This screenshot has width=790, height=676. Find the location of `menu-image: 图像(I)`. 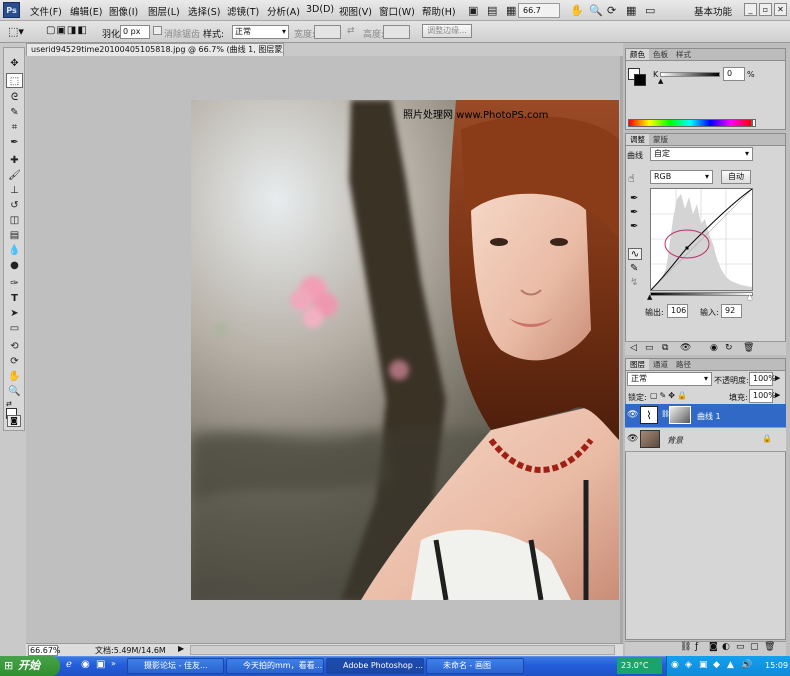

menu-image: 图像(I) is located at coordinates (123, 11).